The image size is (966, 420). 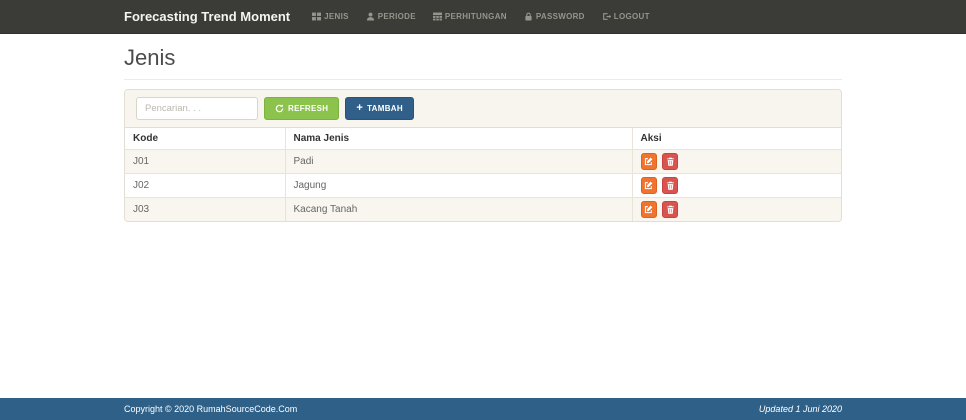 I want to click on cell-kode: J03, so click(x=205, y=209).